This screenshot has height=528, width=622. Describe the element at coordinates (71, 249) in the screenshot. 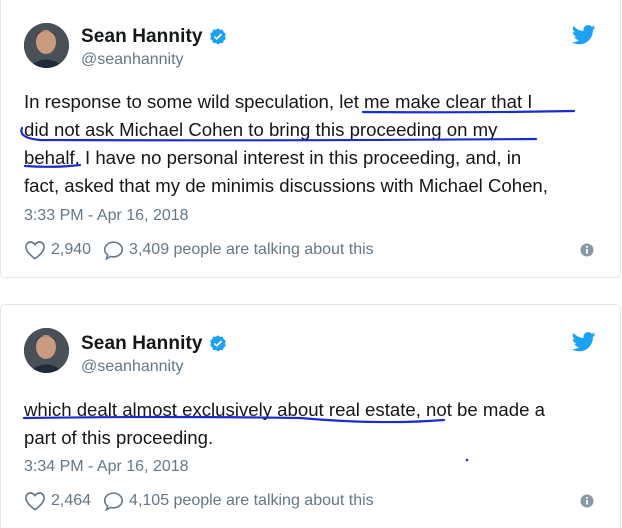

I see `like-count: 2,940` at that location.